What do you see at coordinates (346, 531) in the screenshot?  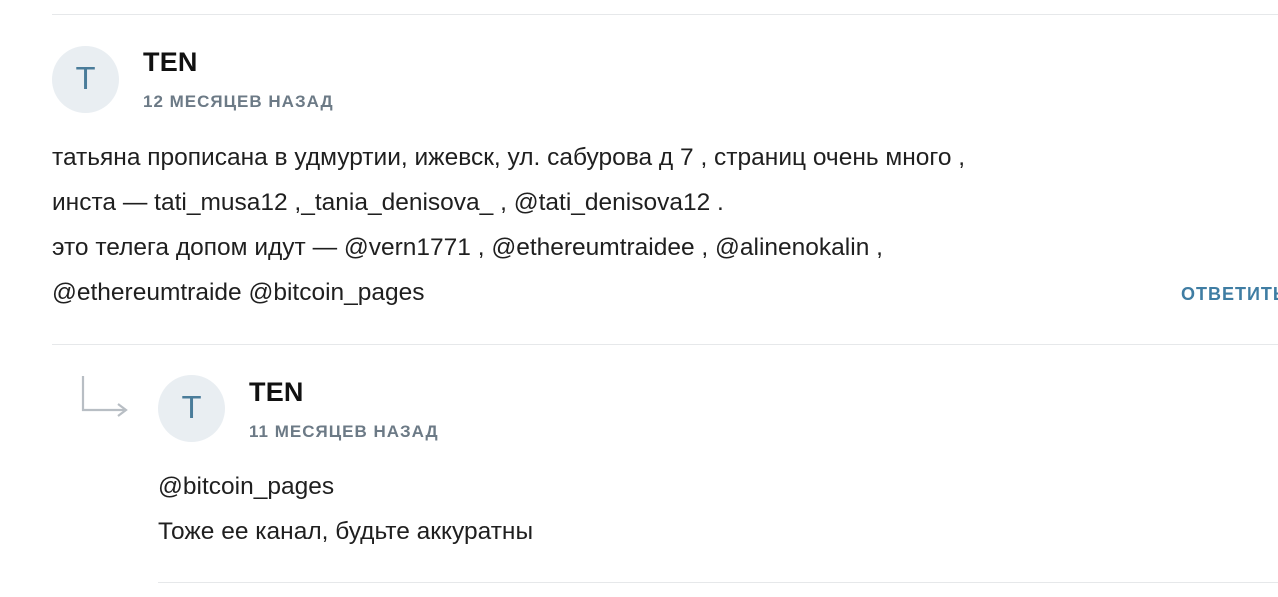 I see `comment-line: Тоже ее канал, будьте аккуратны` at bounding box center [346, 531].